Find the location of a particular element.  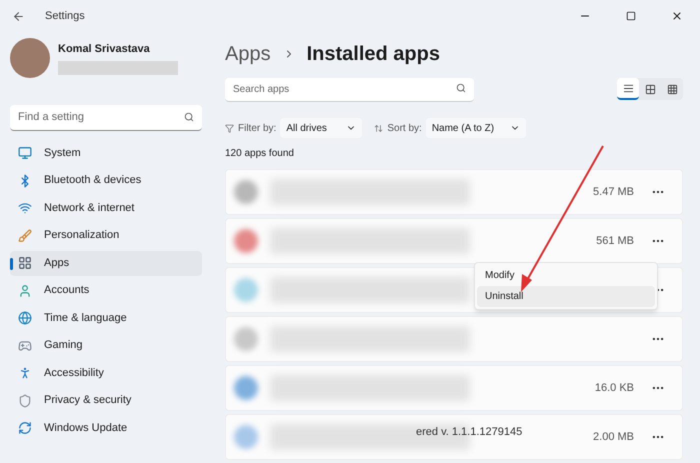

filter-dropdown: All drives is located at coordinates (321, 128).